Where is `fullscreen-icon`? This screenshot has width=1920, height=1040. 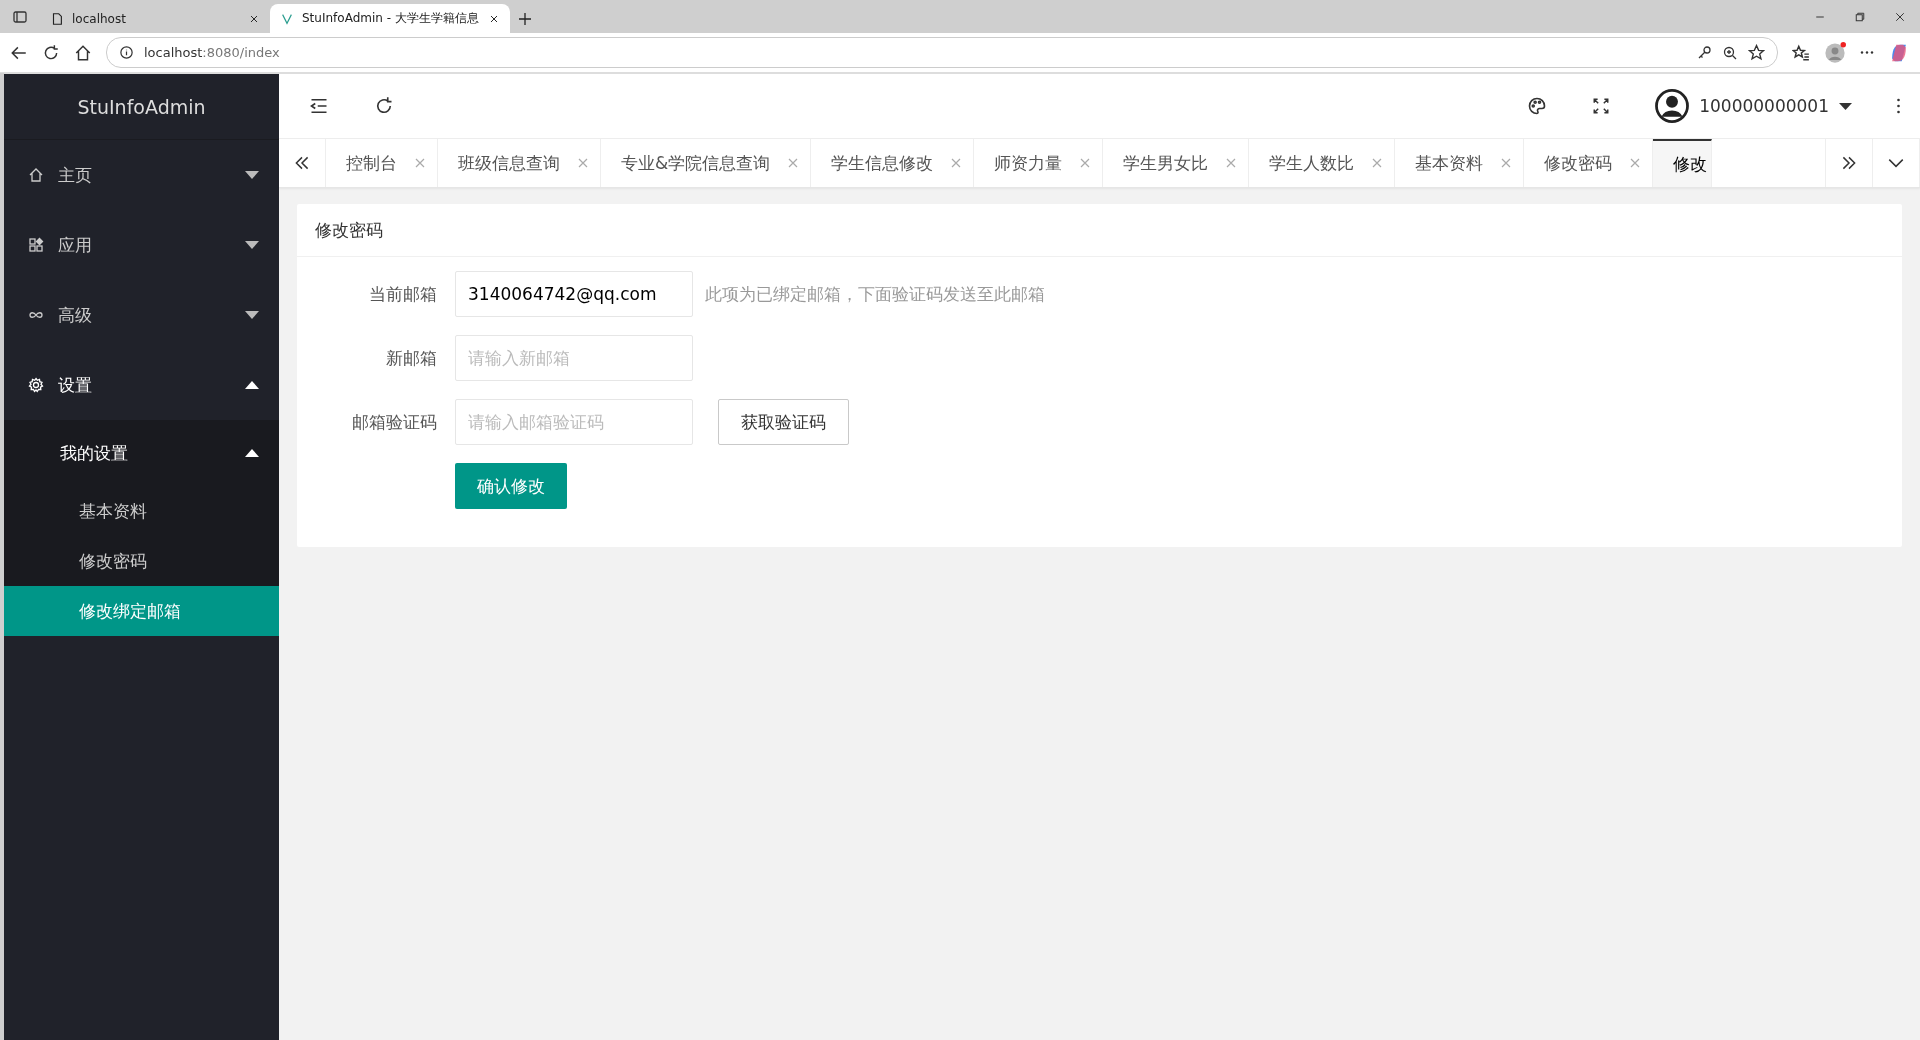 fullscreen-icon is located at coordinates (1601, 106).